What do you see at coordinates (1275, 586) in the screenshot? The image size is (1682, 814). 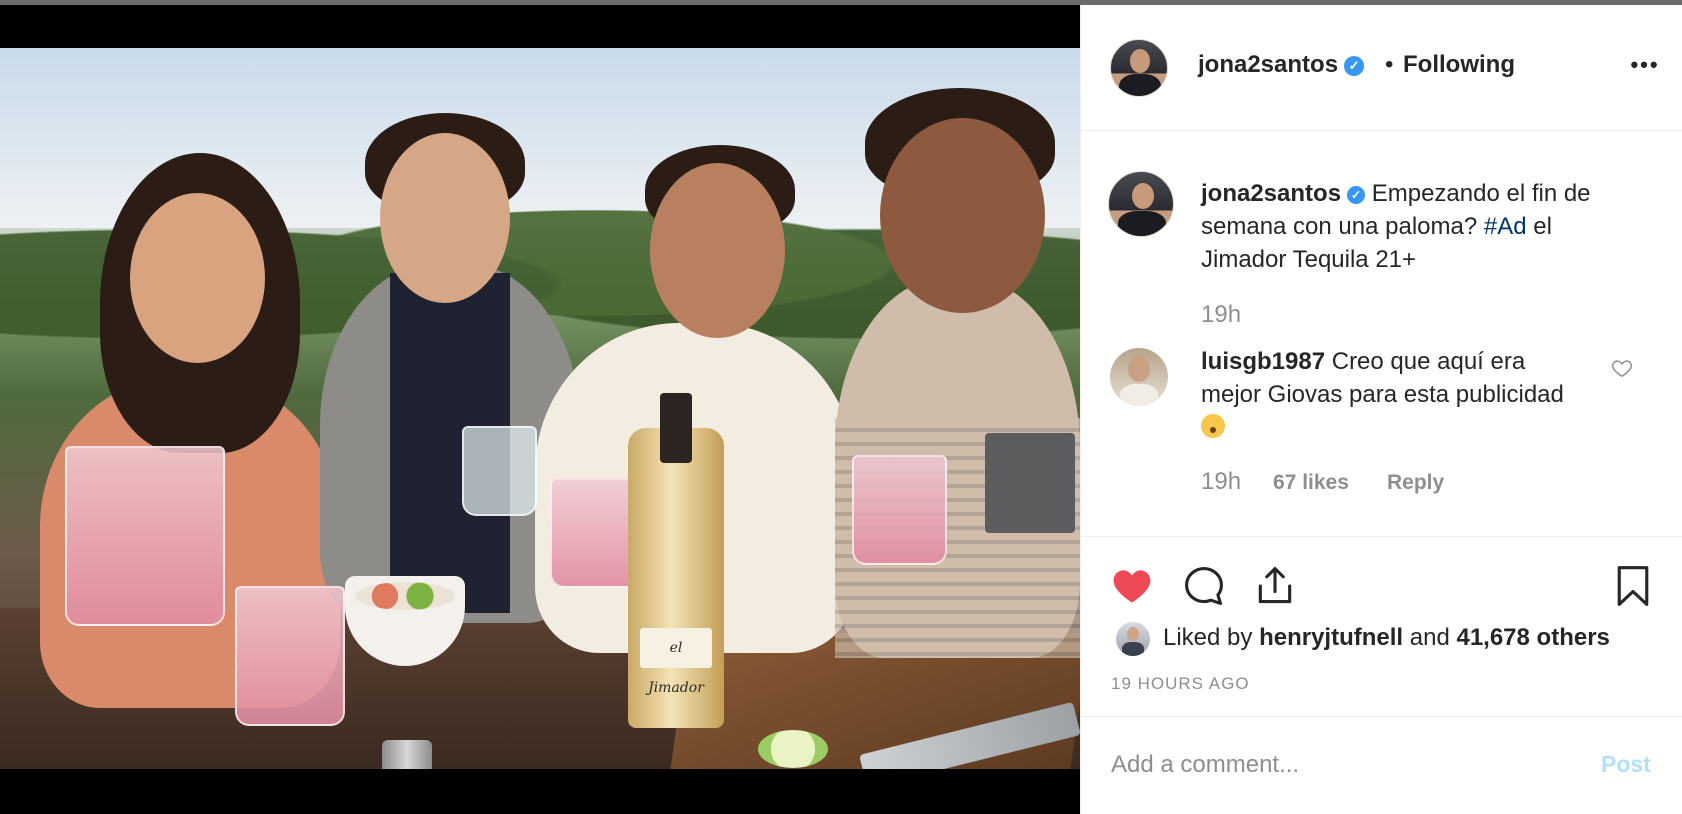 I see `share-upload-icon` at bounding box center [1275, 586].